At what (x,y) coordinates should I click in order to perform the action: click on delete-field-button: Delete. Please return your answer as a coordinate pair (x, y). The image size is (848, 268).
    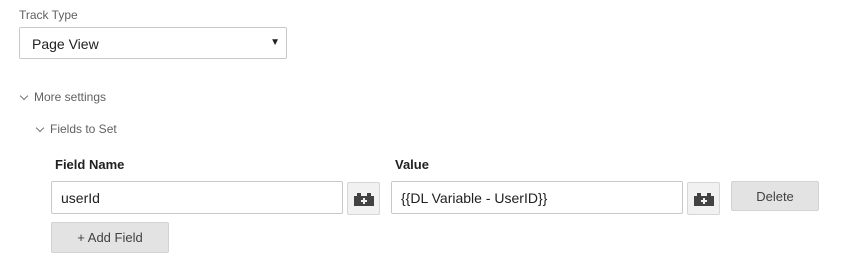
    Looking at the image, I should click on (775, 196).